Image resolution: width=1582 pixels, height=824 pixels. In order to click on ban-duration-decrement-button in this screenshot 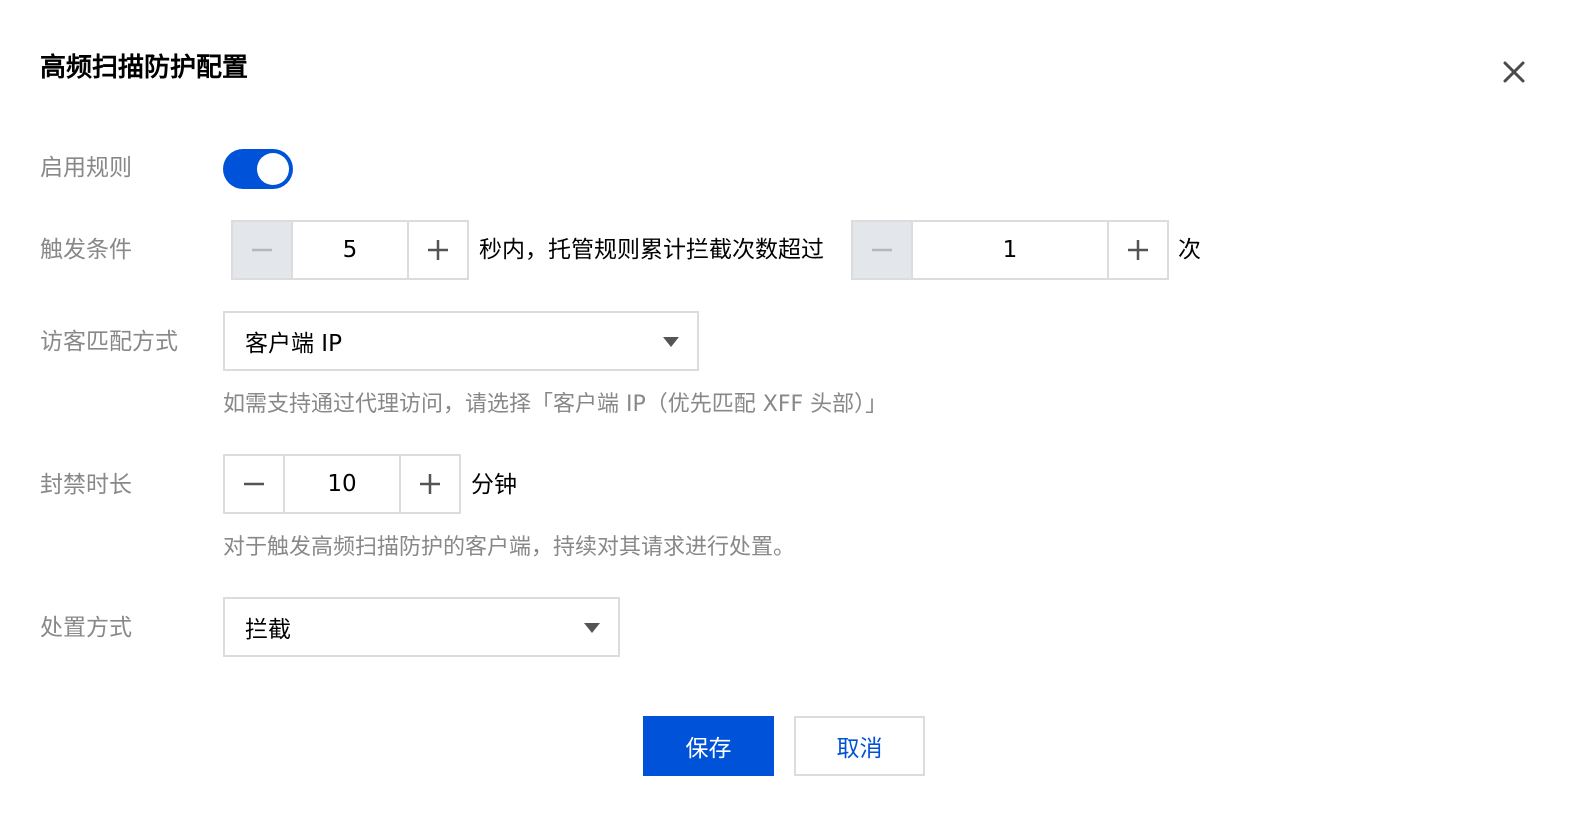, I will do `click(255, 484)`.